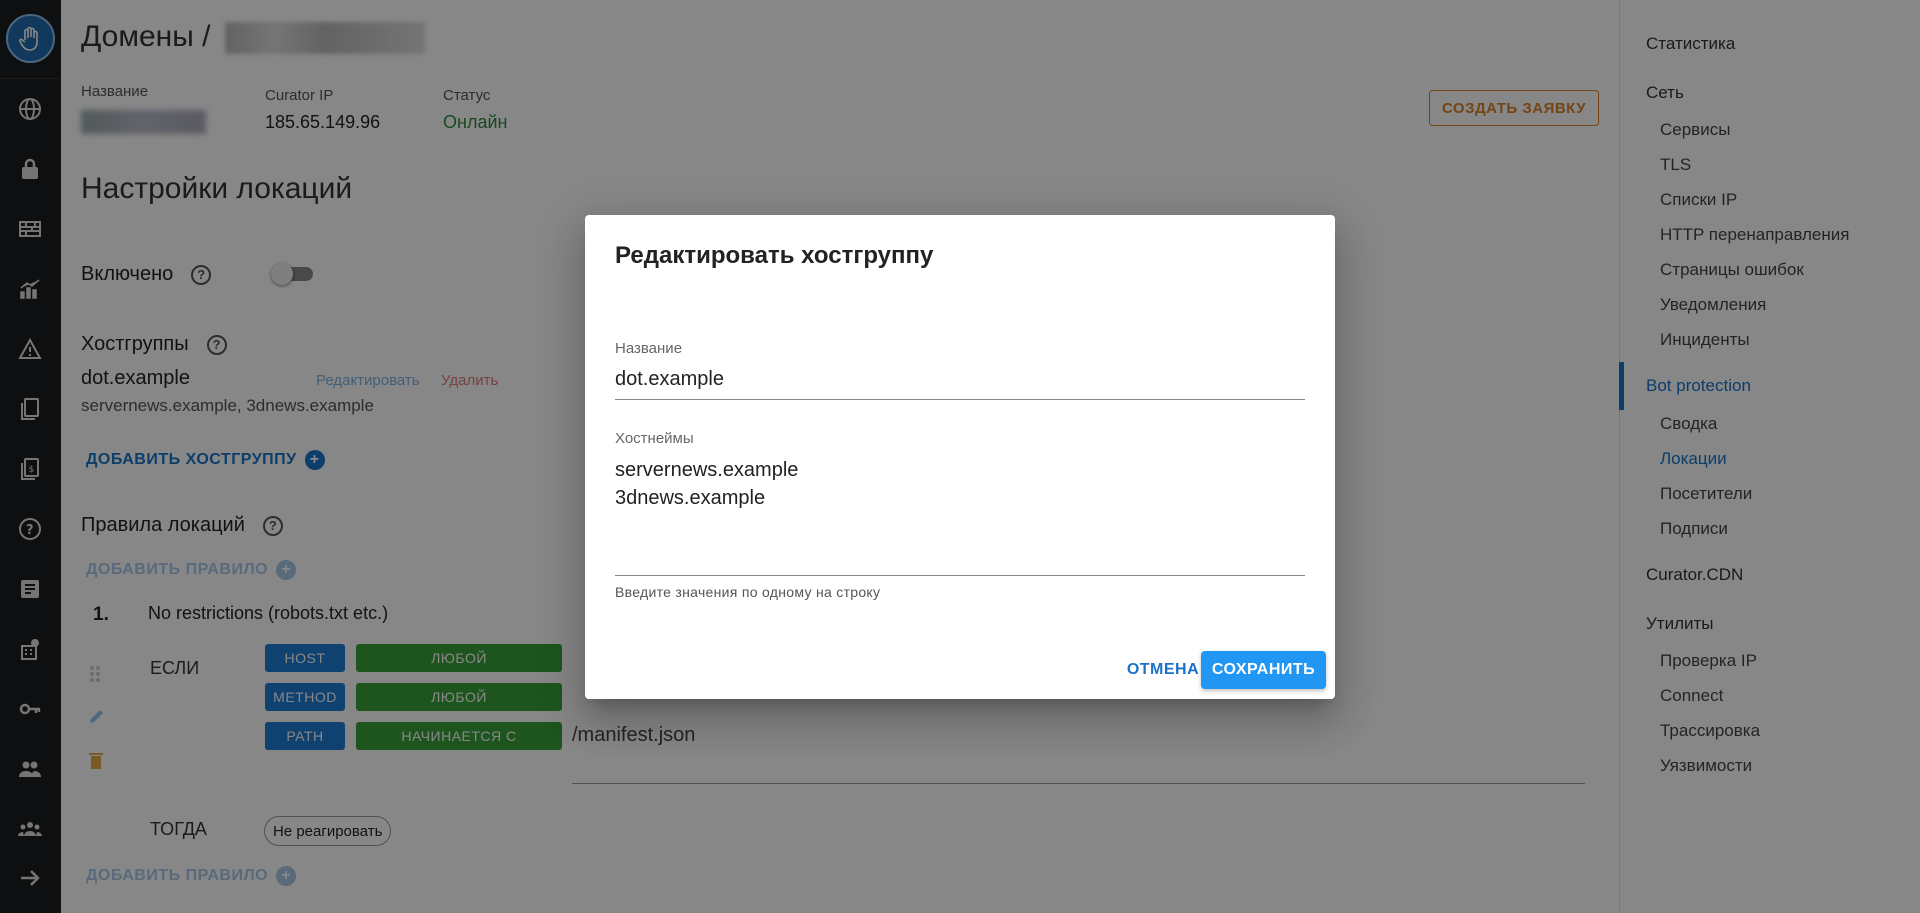  What do you see at coordinates (1263, 670) in the screenshot?
I see `save-button: СОХРАНИТЬ` at bounding box center [1263, 670].